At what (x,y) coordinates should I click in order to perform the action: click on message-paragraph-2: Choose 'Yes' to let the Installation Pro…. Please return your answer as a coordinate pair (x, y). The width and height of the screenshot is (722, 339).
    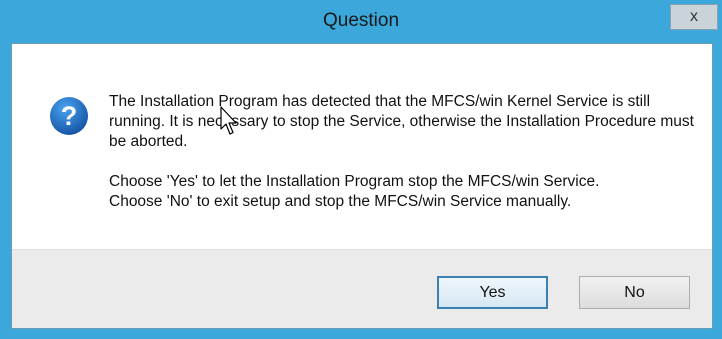
    Looking at the image, I should click on (404, 192).